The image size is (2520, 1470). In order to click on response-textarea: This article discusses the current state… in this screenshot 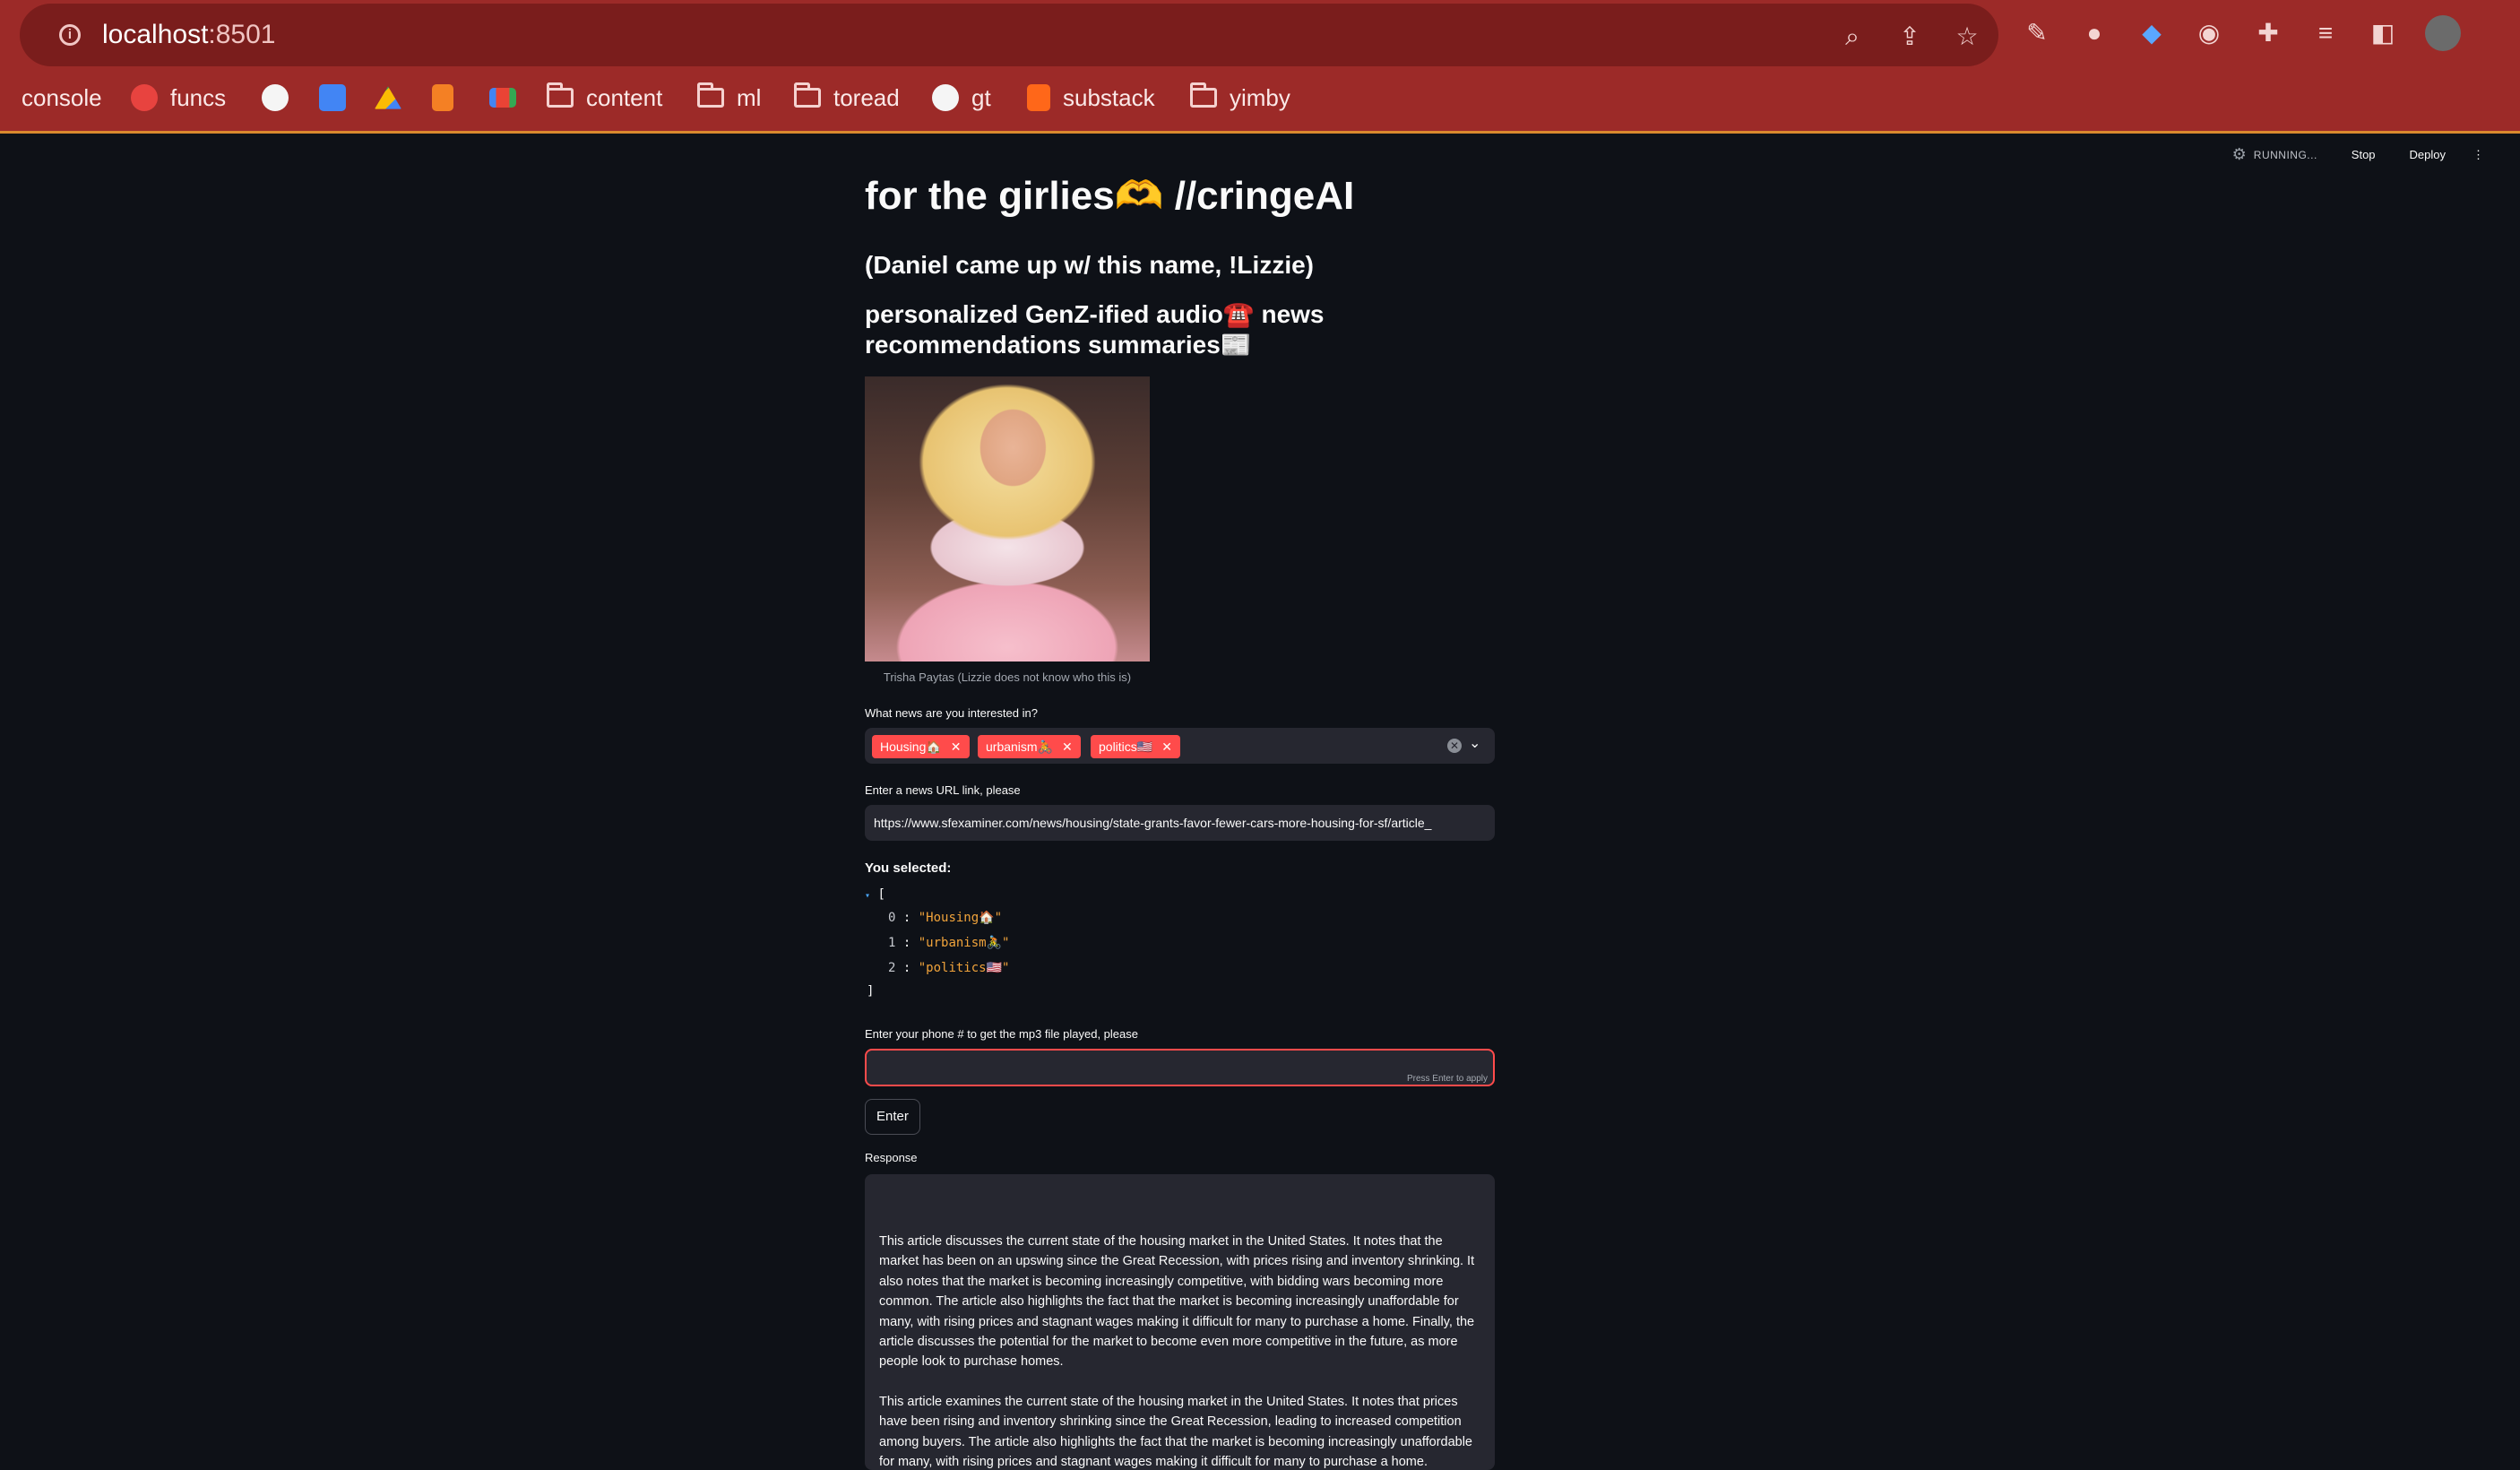, I will do `click(1180, 1322)`.